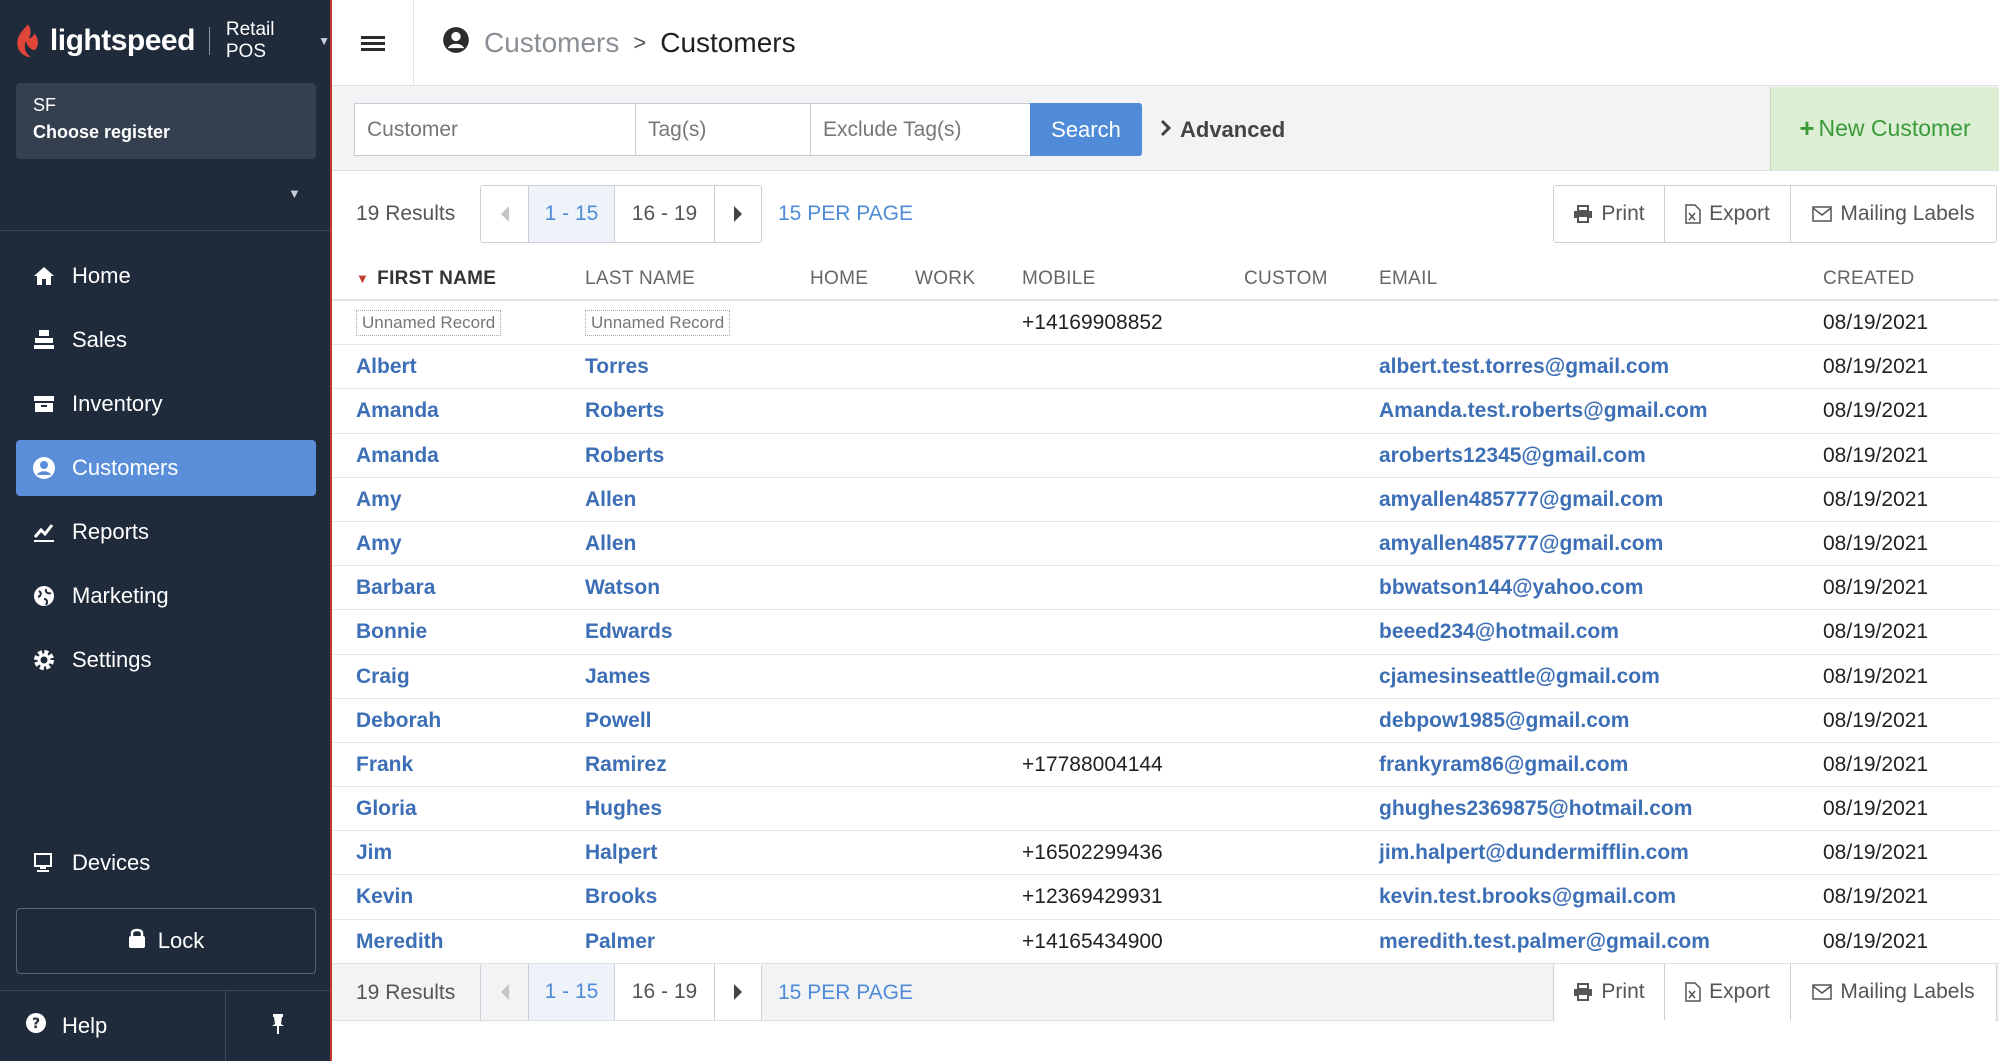  What do you see at coordinates (723, 129) in the screenshot?
I see `tags-input: Tag(s)` at bounding box center [723, 129].